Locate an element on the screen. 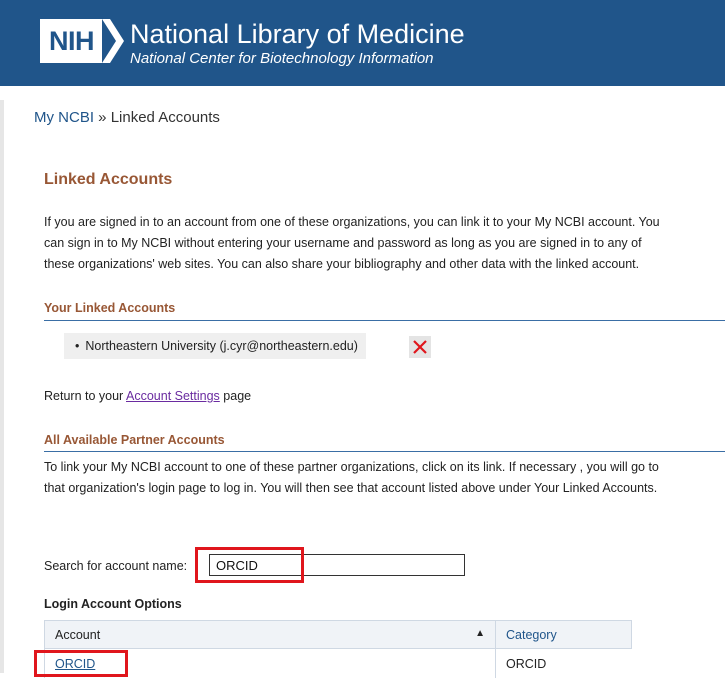 The image size is (725, 678). search-label: Search for account name: is located at coordinates (115, 566).